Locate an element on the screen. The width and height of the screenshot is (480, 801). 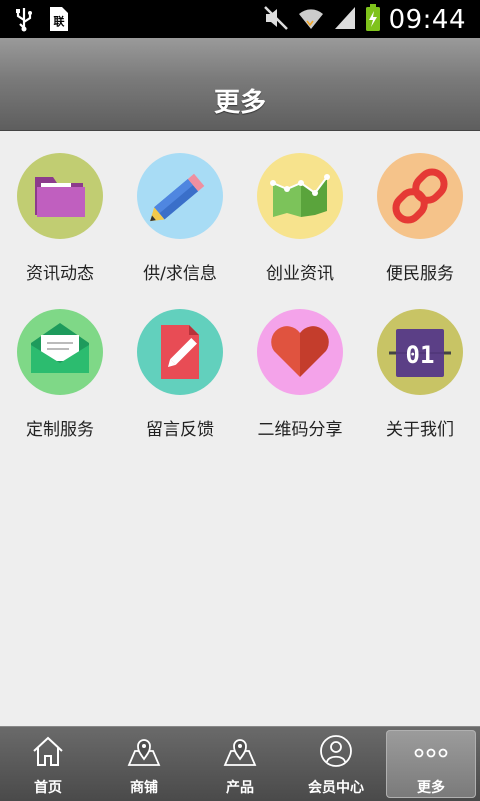
mute-icon is located at coordinates (276, 20).